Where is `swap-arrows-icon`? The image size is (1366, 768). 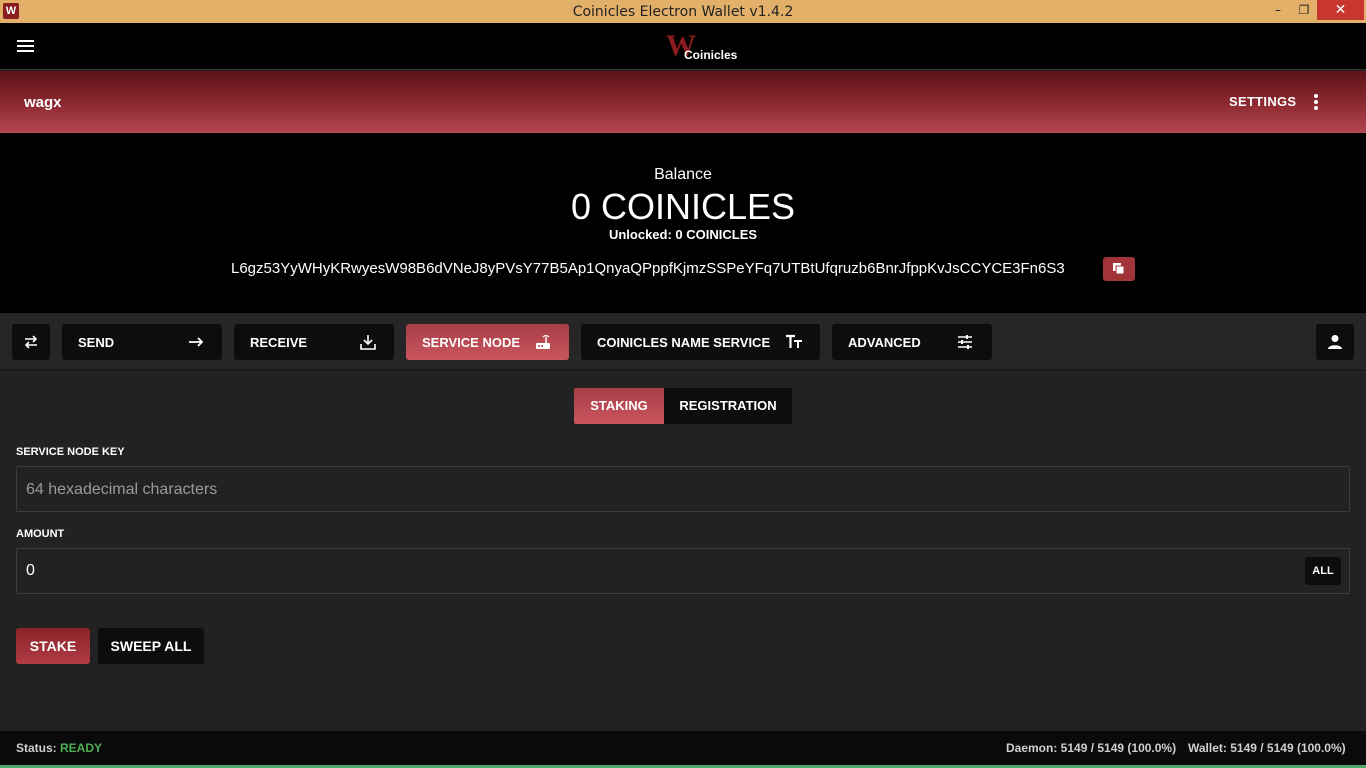 swap-arrows-icon is located at coordinates (31, 342).